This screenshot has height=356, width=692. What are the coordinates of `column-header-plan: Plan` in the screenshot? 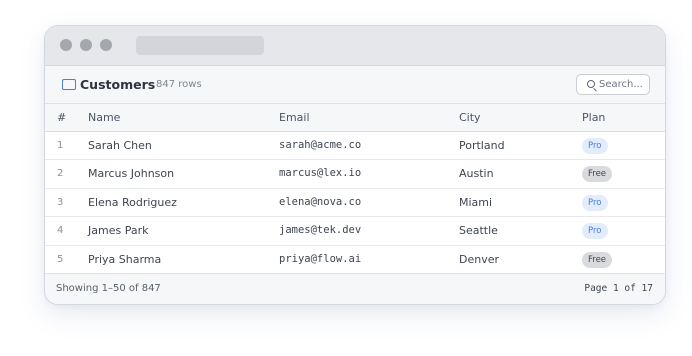 It's located at (593, 117).